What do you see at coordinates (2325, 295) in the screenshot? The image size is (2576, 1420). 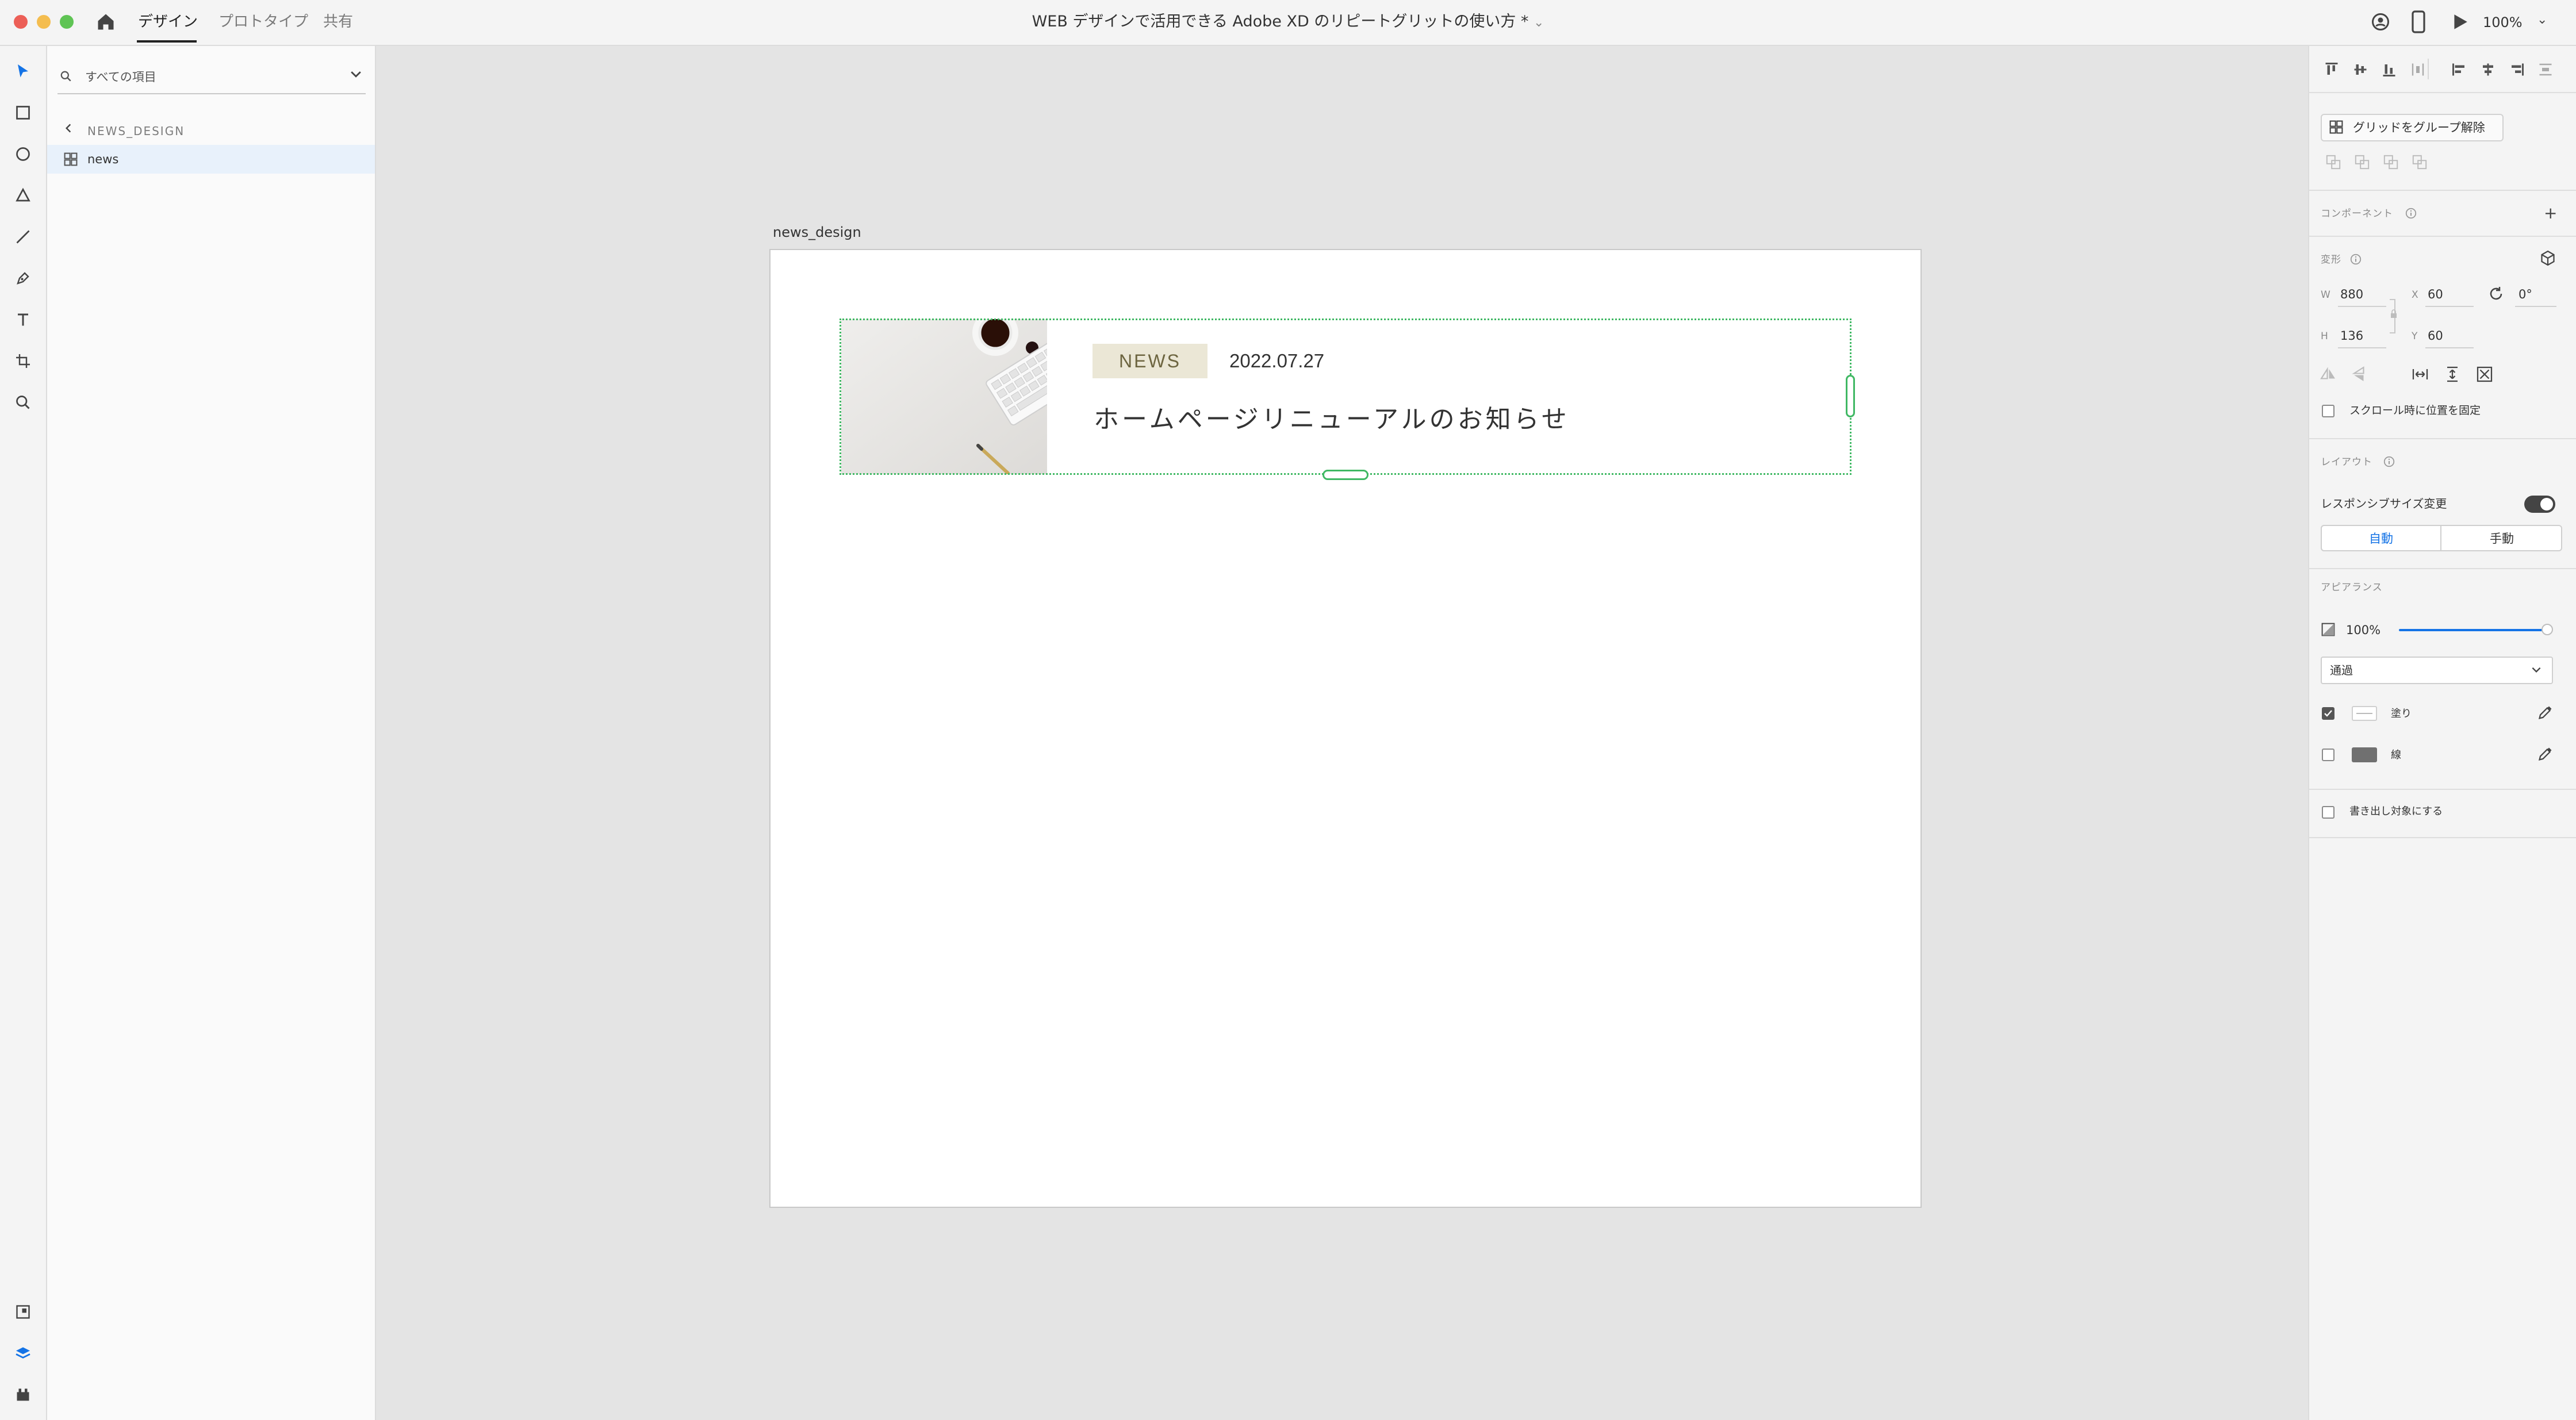 I see `width-label: W` at bounding box center [2325, 295].